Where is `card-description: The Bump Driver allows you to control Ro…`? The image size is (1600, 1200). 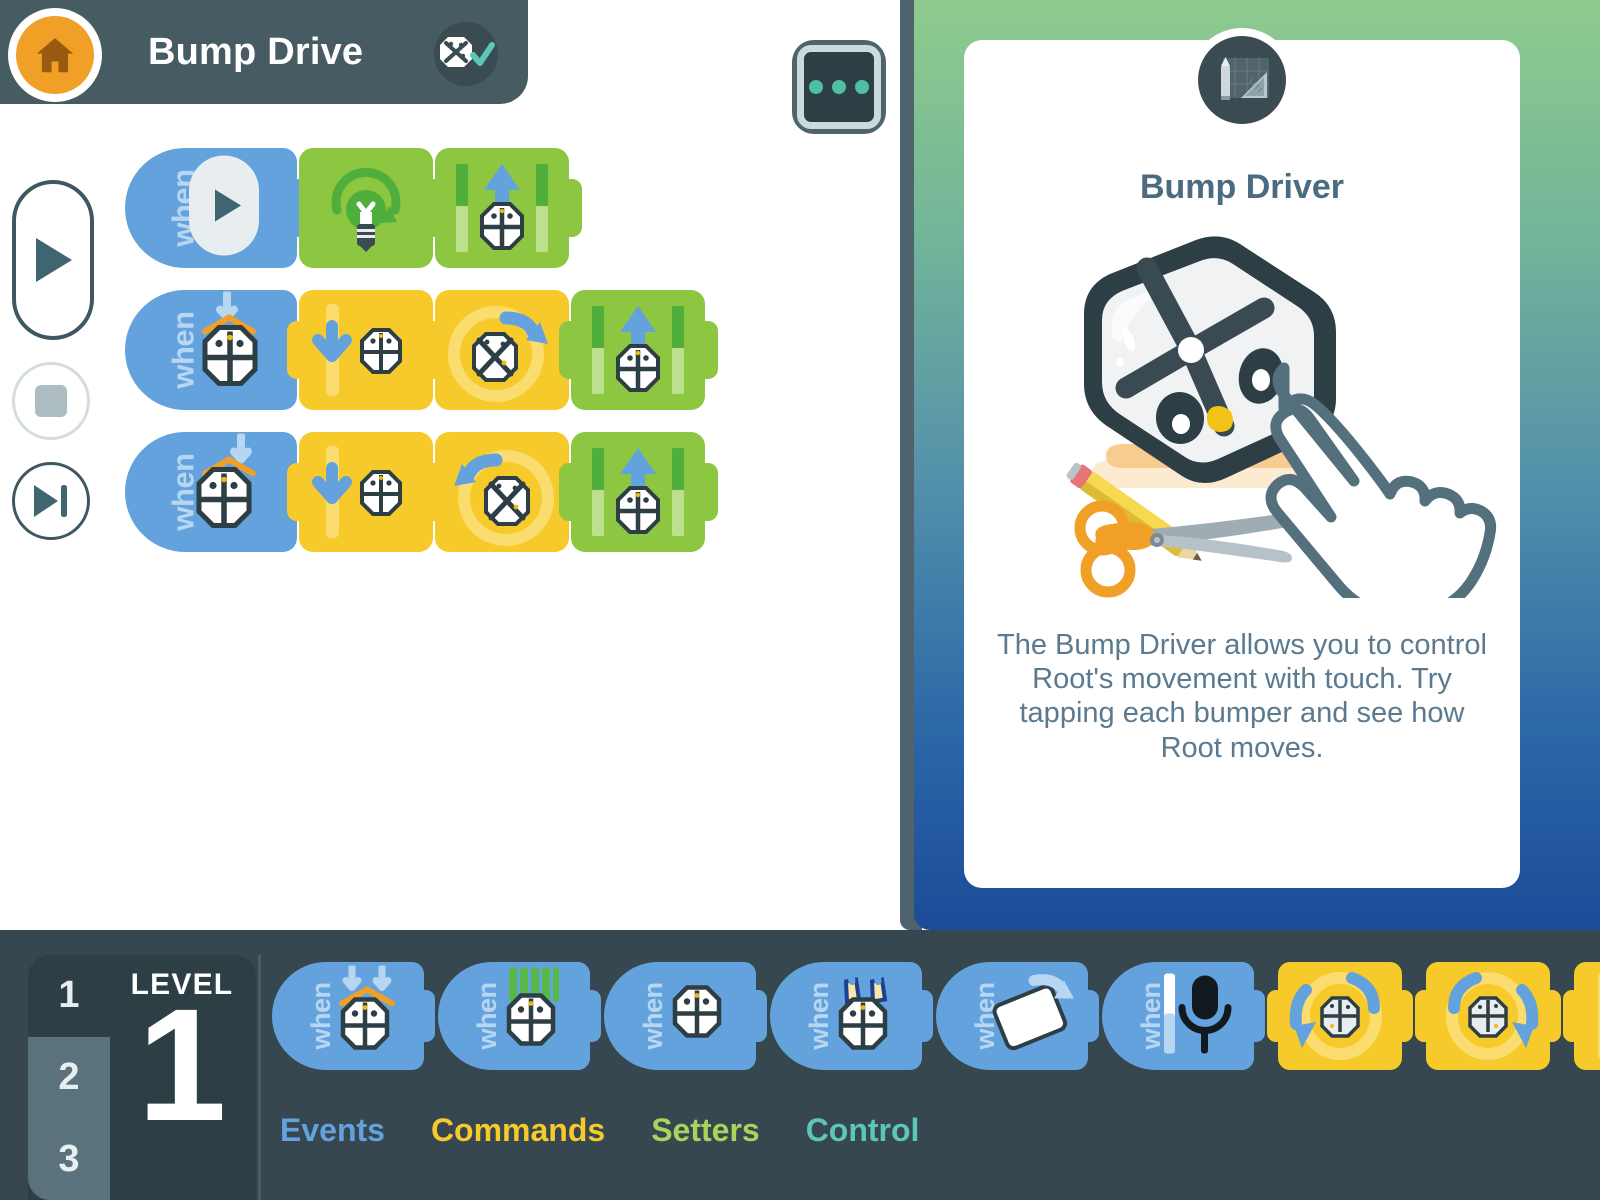
card-description: The Bump Driver allows you to control Ro… is located at coordinates (1242, 696).